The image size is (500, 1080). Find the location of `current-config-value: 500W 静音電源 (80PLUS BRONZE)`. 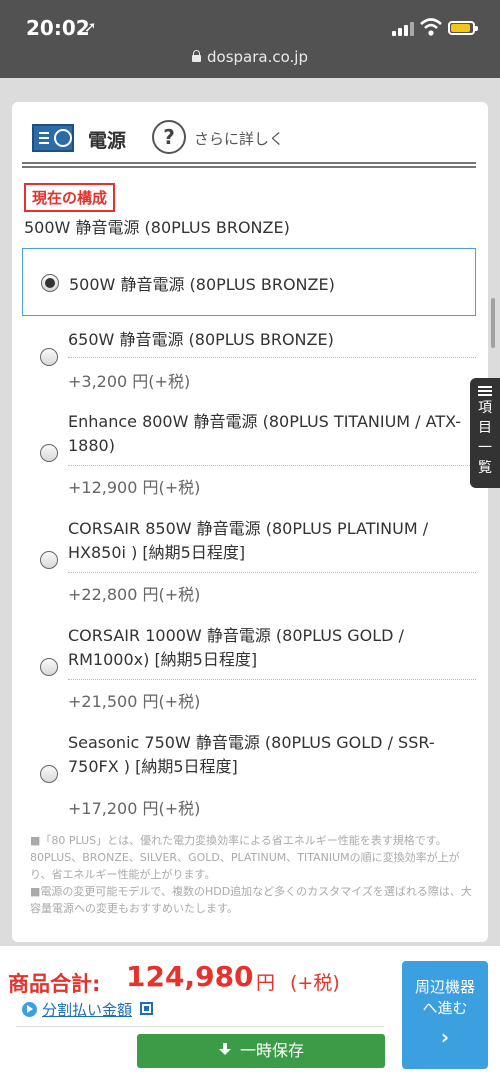

current-config-value: 500W 静音電源 (80PLUS BRONZE) is located at coordinates (157, 227).